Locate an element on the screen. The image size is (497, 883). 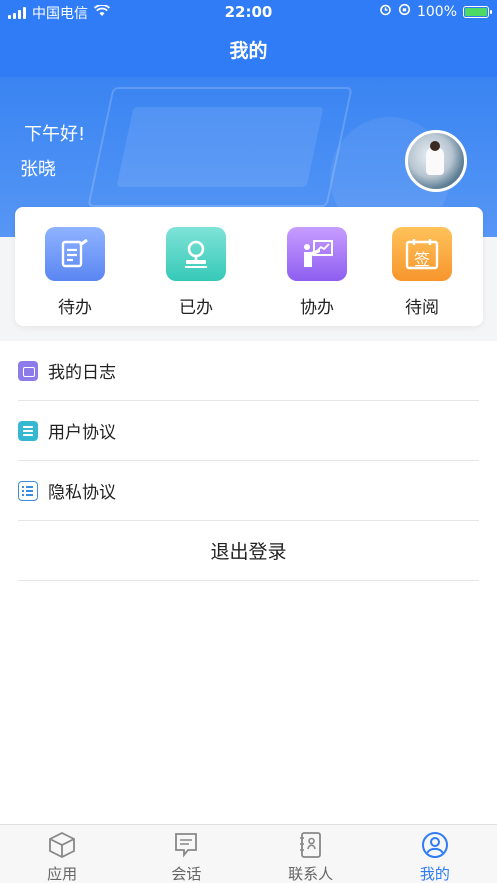
tab-label: 应用 is located at coordinates (62, 874).